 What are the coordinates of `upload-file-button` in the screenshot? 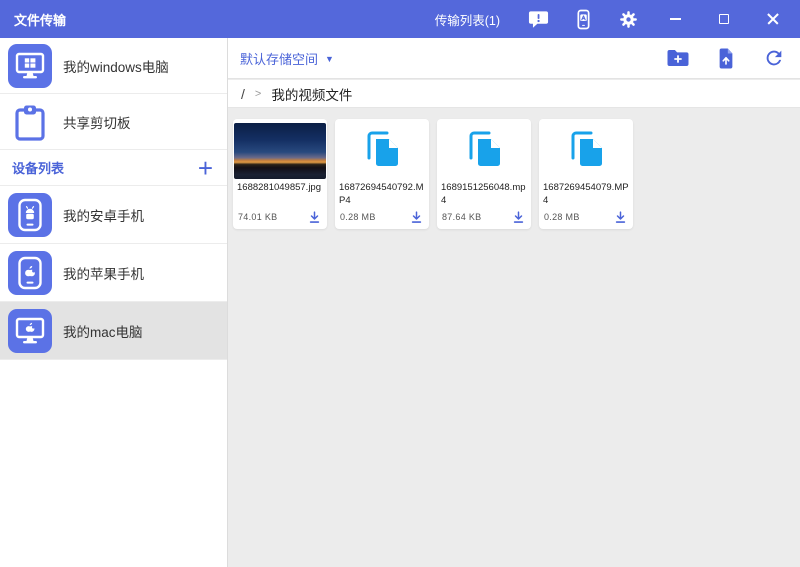 It's located at (726, 58).